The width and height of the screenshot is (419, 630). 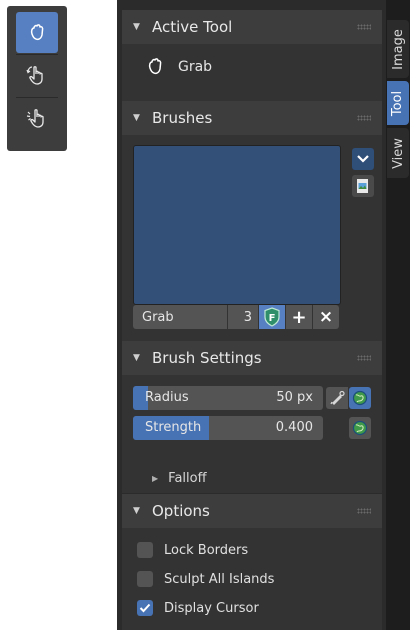 I want to click on checkmark-icon, so click(x=145, y=608).